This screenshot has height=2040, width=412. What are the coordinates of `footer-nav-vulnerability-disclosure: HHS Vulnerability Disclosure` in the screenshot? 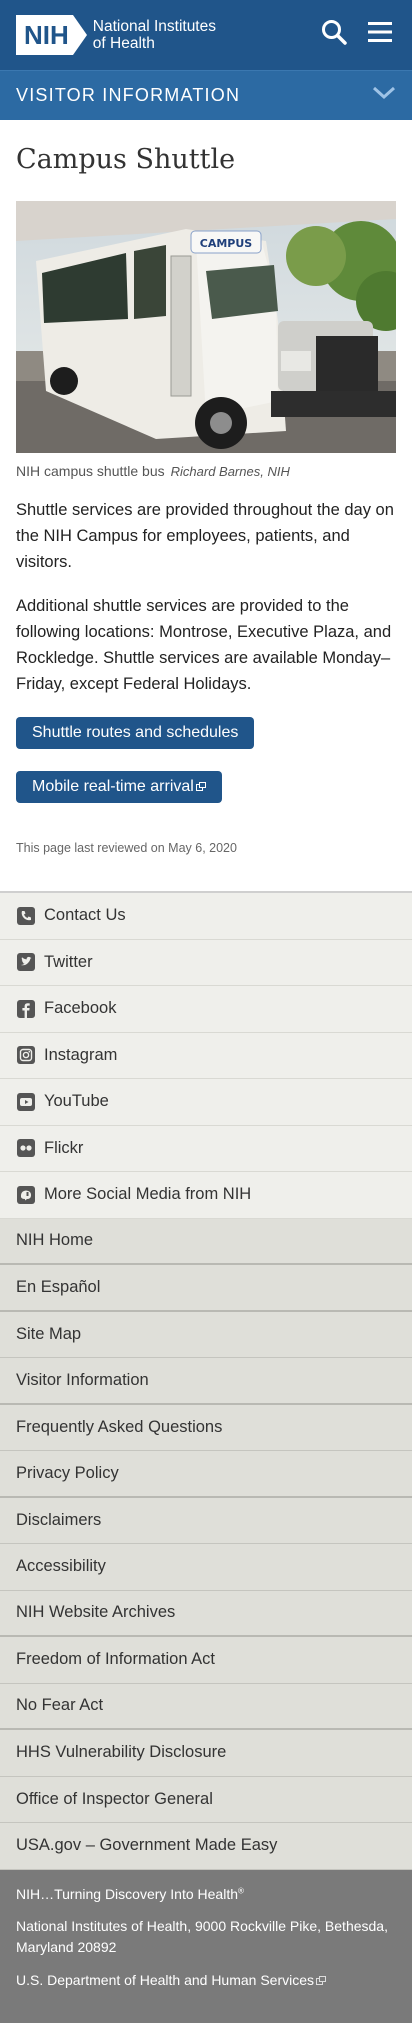 It's located at (206, 1753).